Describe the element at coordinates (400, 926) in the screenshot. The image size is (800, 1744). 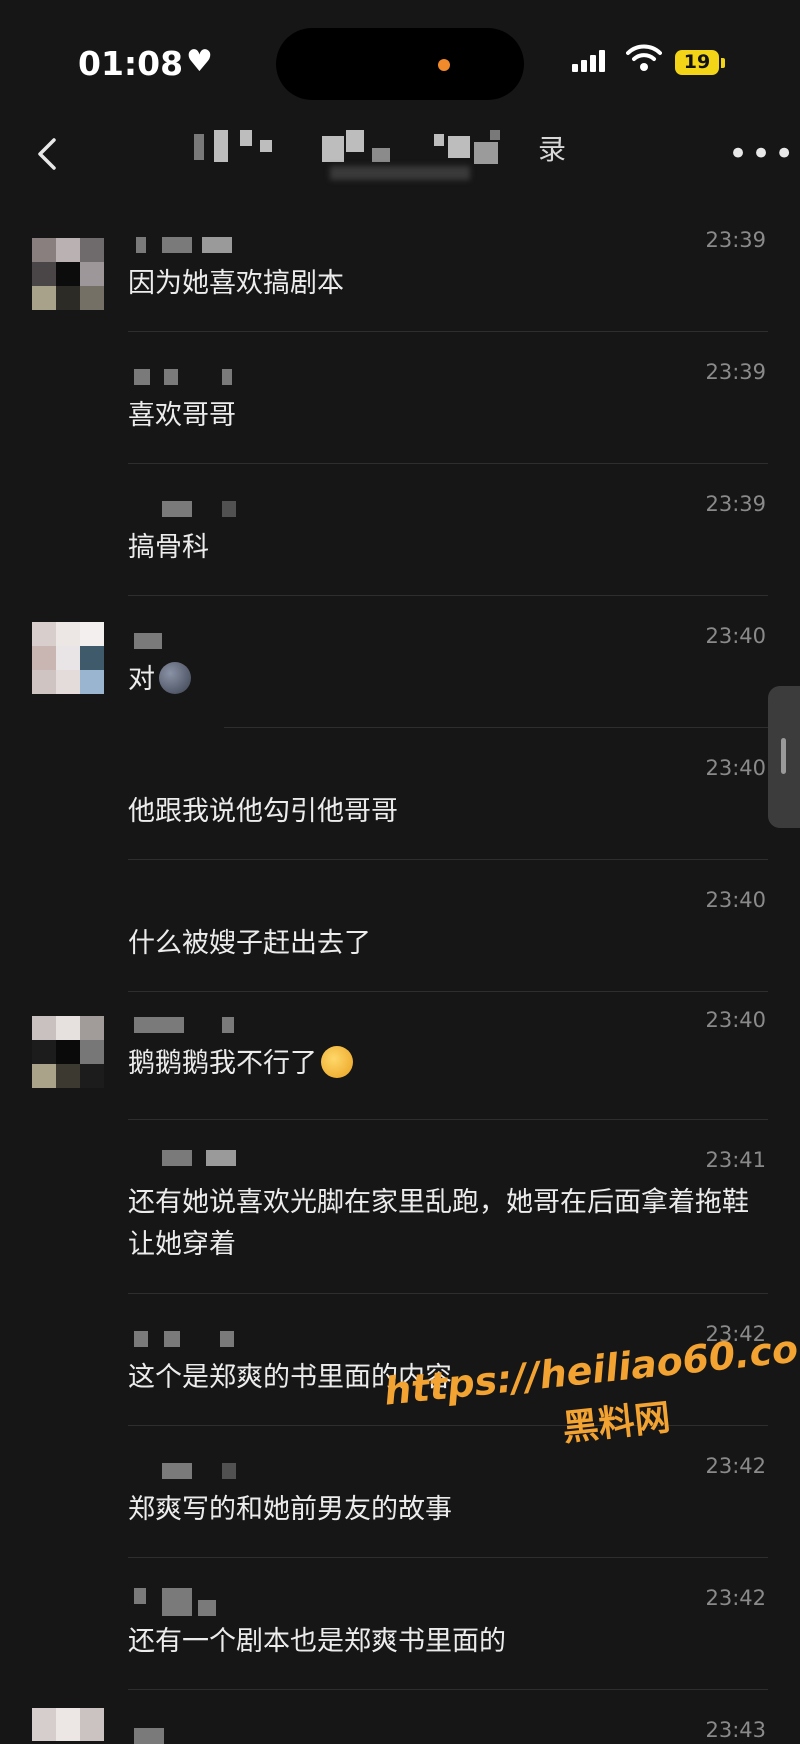
I see `message-item: 23:40 什么被嫂子赶出去了` at that location.